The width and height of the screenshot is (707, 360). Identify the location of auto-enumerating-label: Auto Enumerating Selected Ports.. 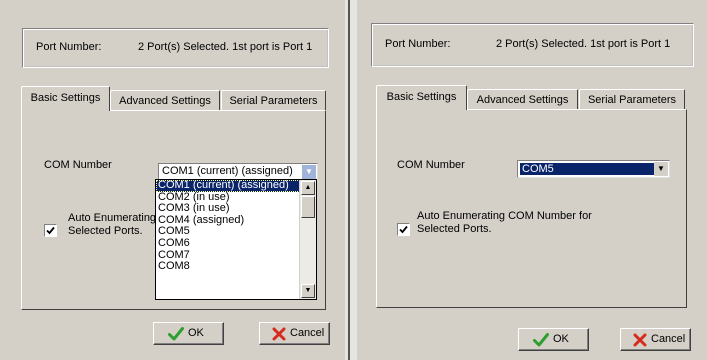
(112, 225).